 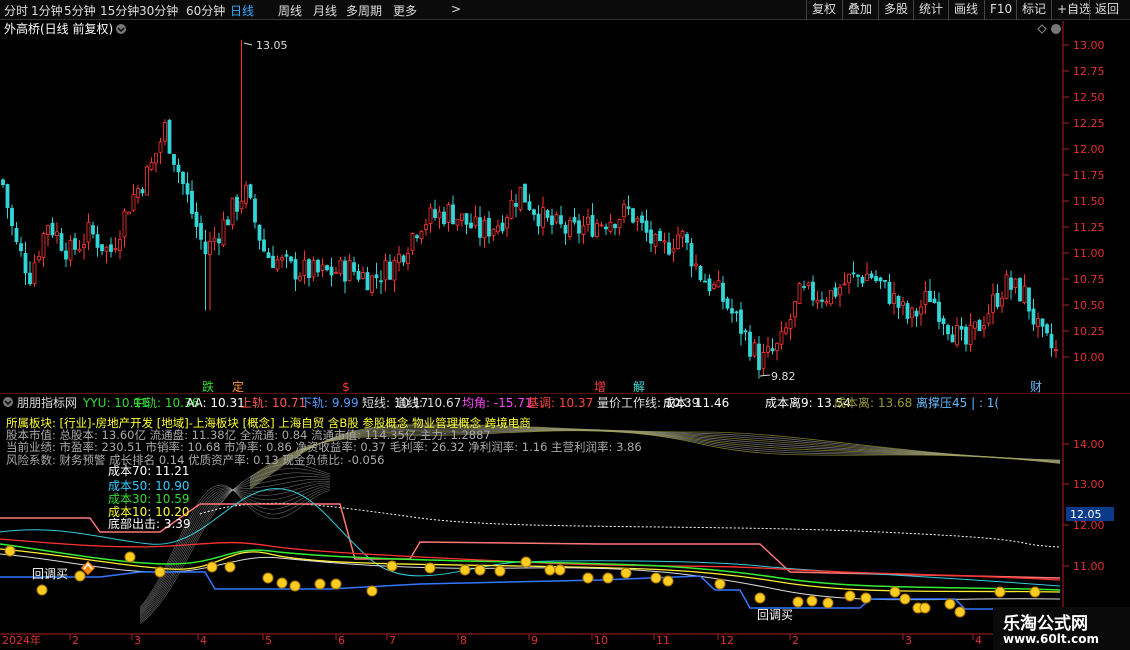 I want to click on timeframe-tab-10: 更多, so click(x=405, y=10).